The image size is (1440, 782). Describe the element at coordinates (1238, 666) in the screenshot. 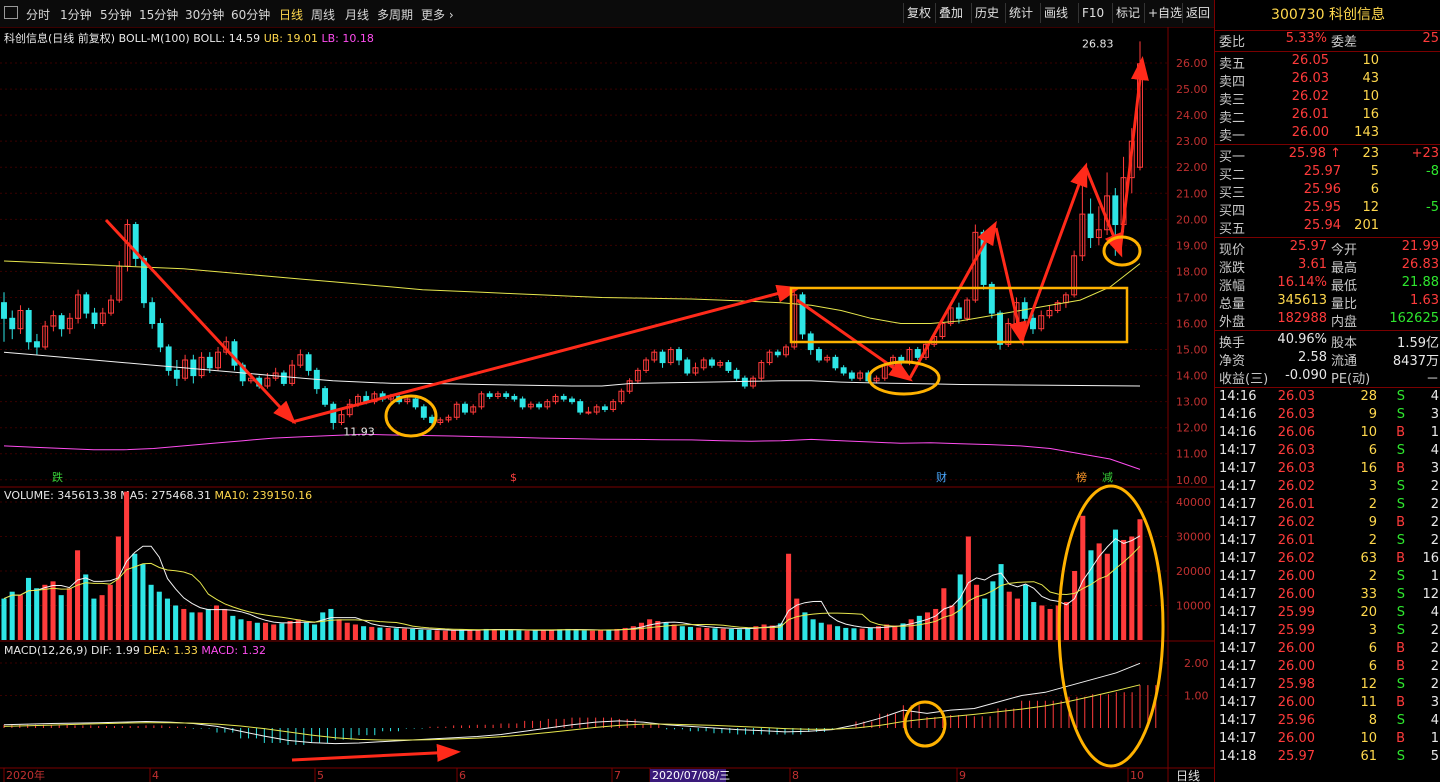

I see `tick-time: 14:17` at that location.